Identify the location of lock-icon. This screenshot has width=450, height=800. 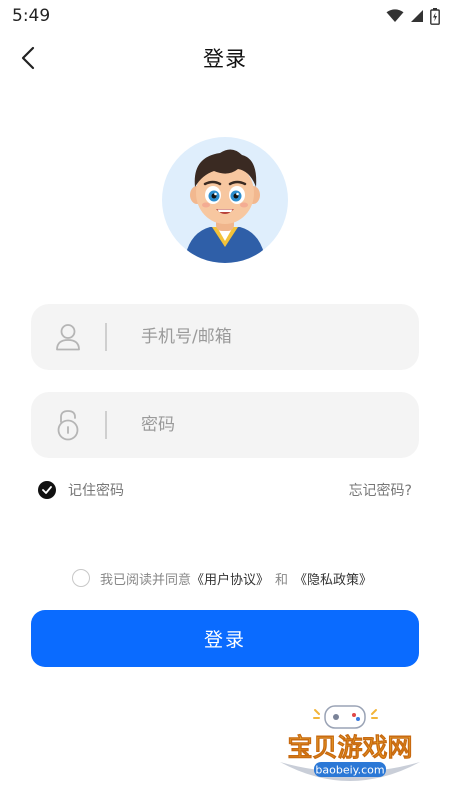
(68, 425).